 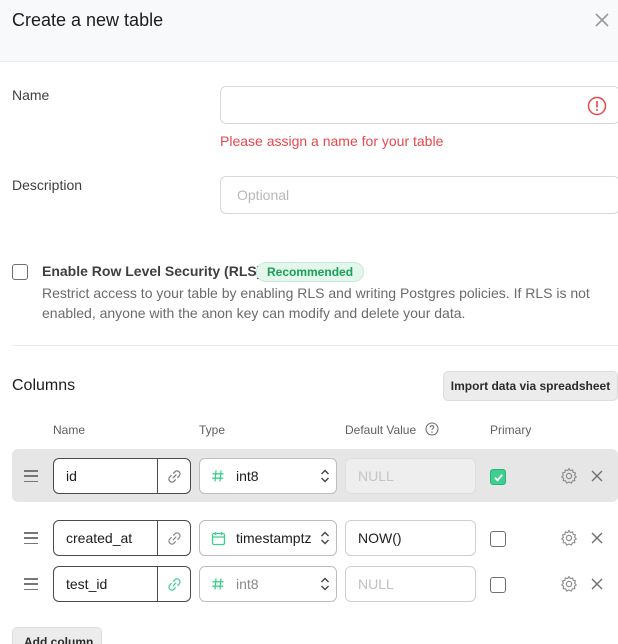 What do you see at coordinates (332, 141) in the screenshot?
I see `name-error-message: Please assign a name for your table` at bounding box center [332, 141].